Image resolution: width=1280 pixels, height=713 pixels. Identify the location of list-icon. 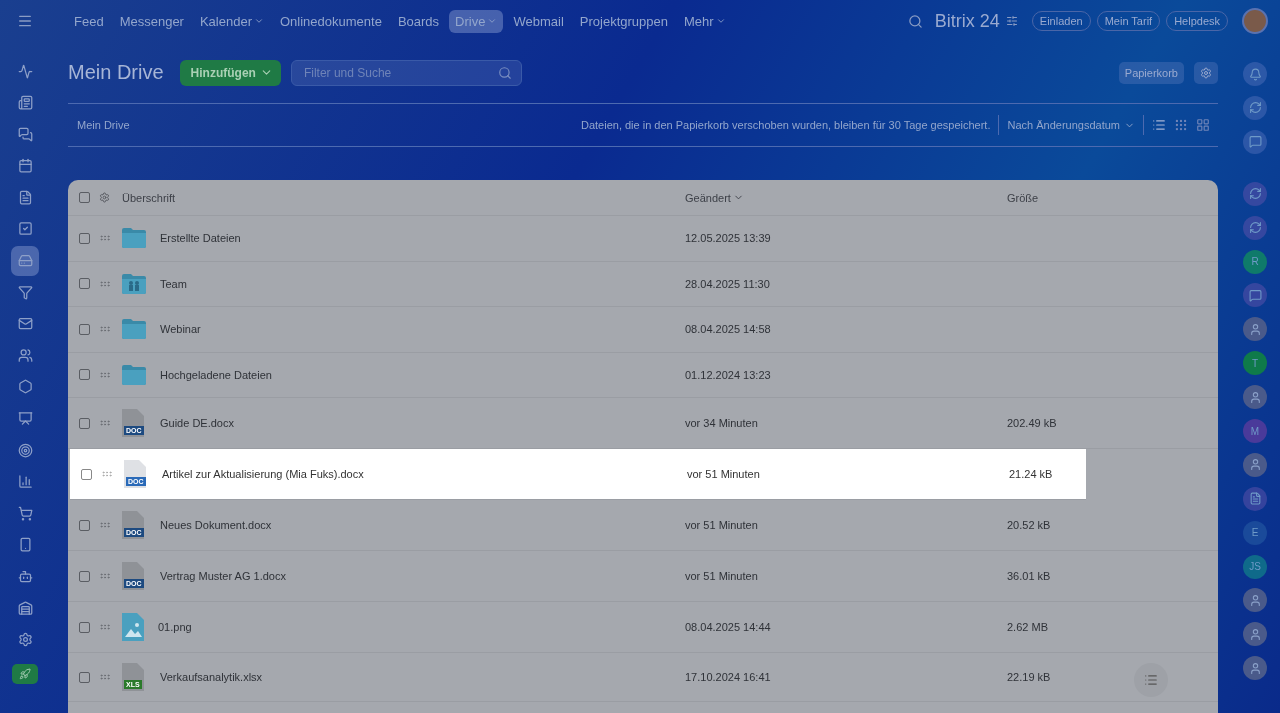
(1151, 680).